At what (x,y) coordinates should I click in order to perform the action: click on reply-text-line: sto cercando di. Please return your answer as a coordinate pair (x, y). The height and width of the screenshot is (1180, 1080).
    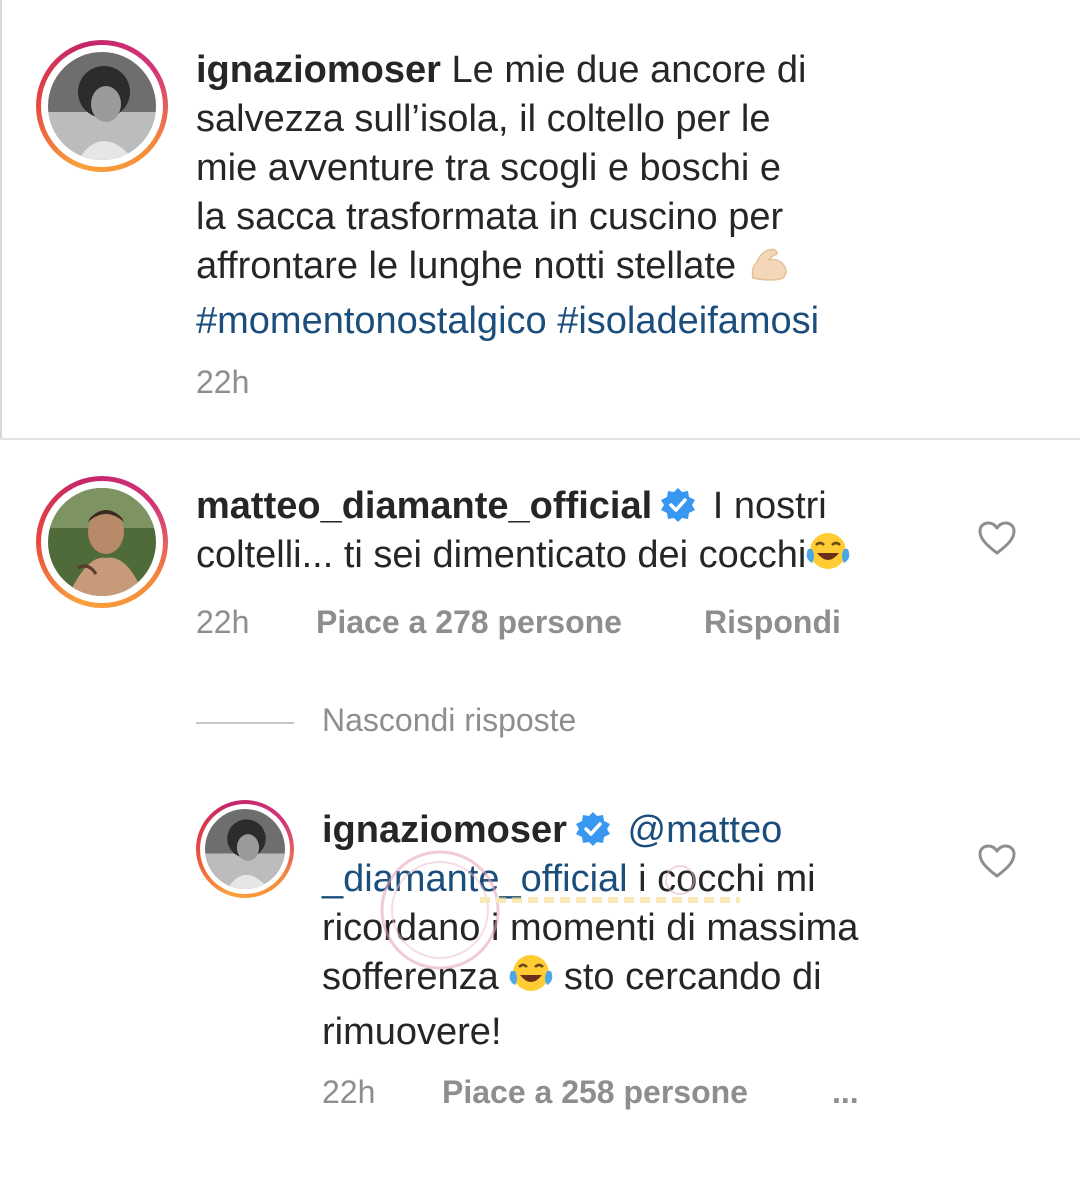
    Looking at the image, I should click on (687, 977).